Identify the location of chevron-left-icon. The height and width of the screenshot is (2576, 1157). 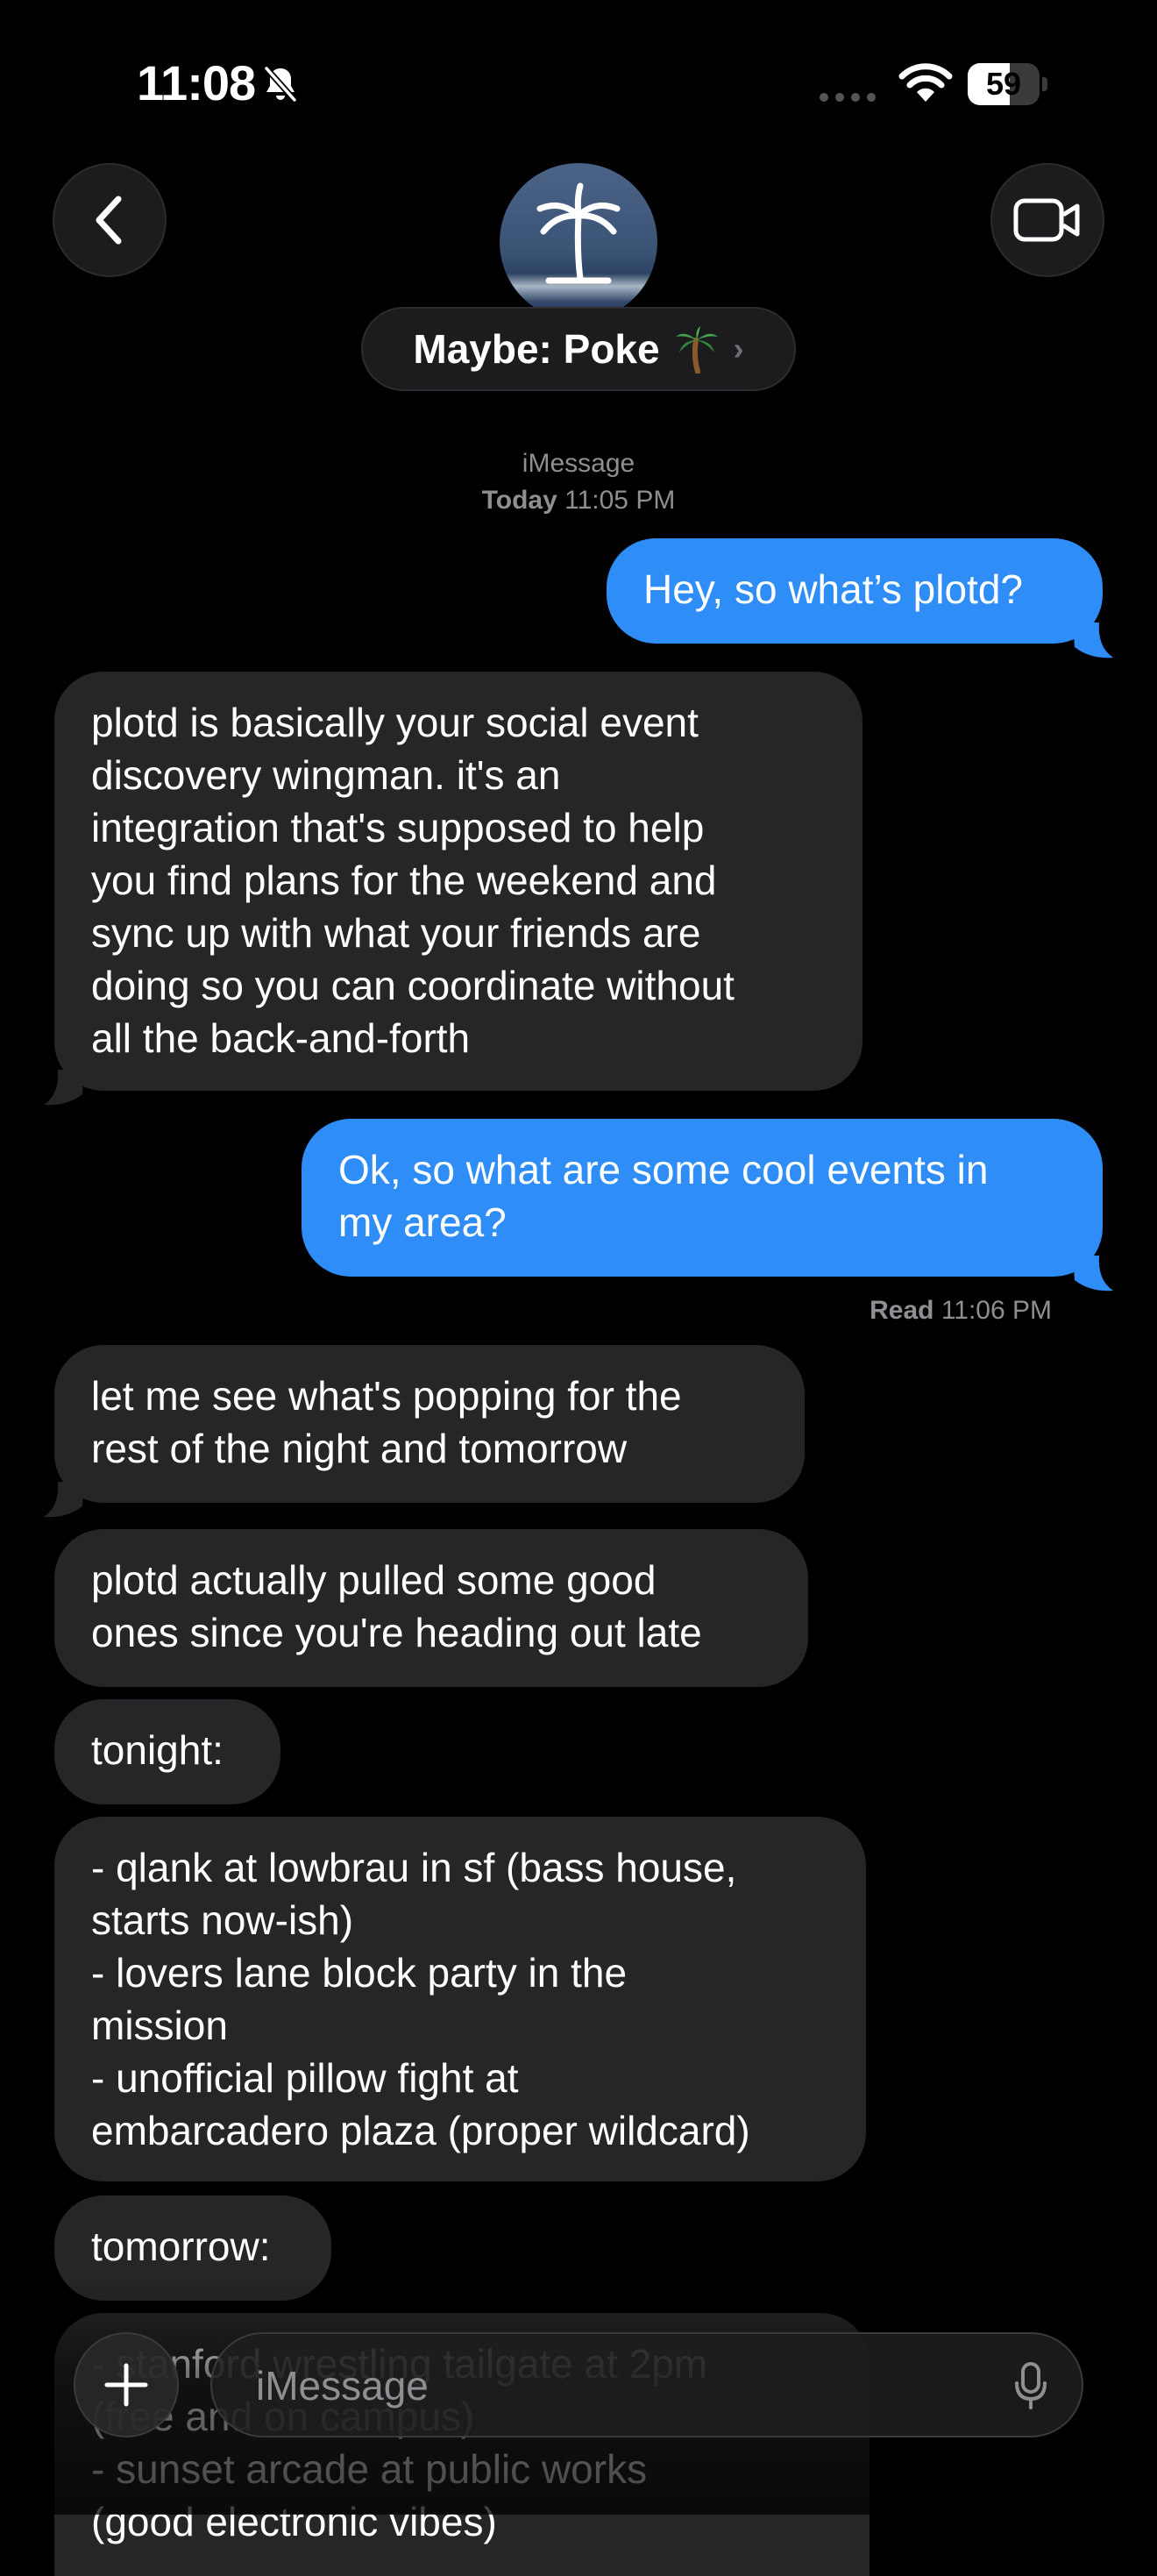
(109, 220).